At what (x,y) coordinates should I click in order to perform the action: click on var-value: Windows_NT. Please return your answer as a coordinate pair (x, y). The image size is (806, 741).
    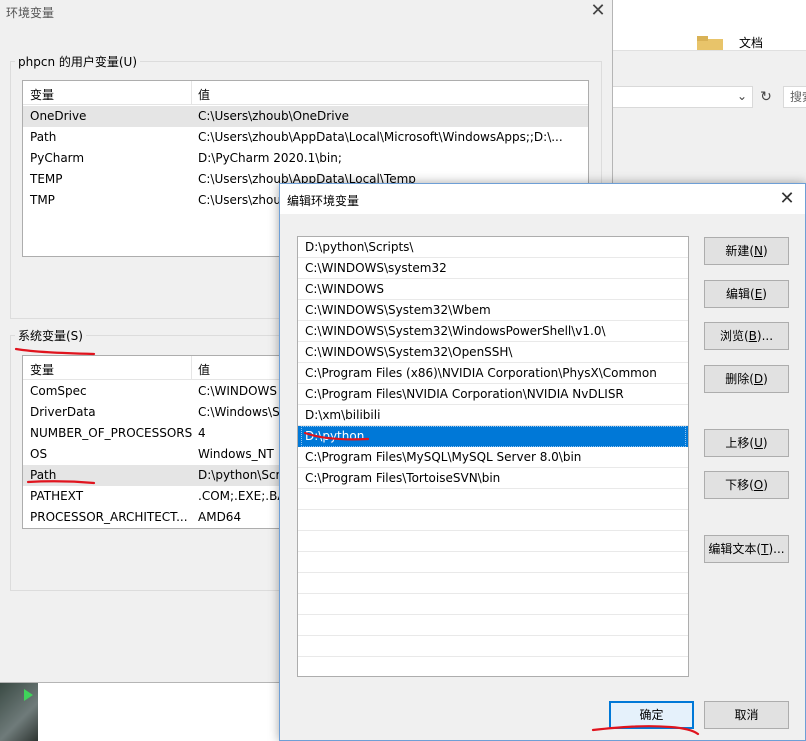
    Looking at the image, I should click on (236, 454).